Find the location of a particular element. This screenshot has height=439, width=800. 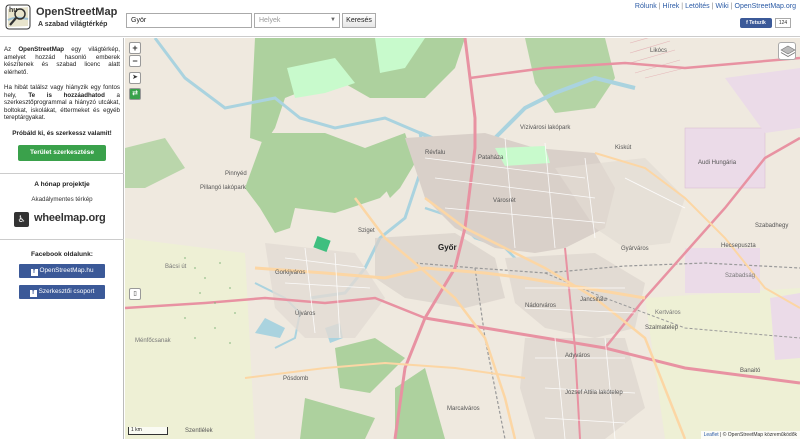

map-label: Pillangó lakópark is located at coordinates (223, 188).